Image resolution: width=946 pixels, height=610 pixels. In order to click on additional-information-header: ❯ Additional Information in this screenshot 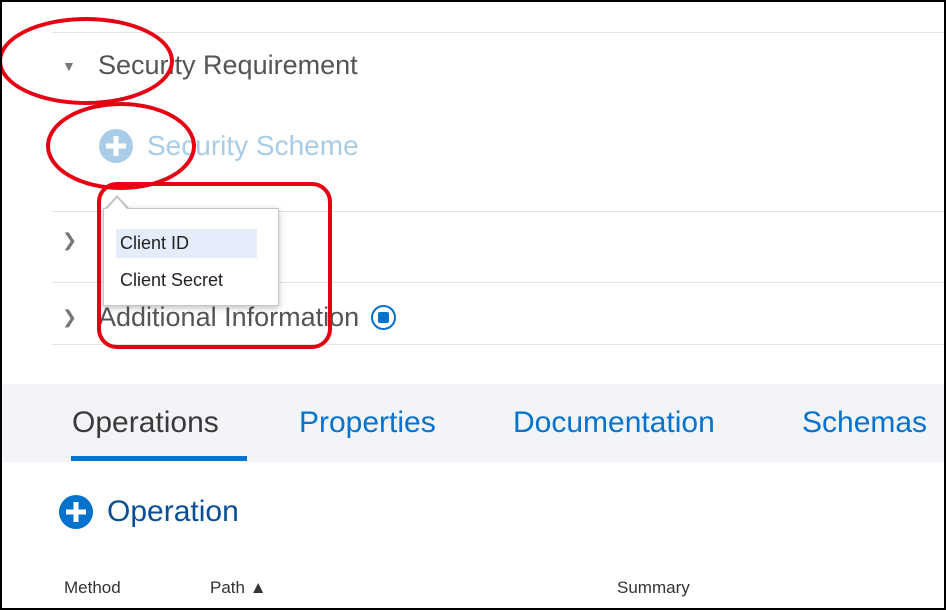, I will do `click(229, 317)`.